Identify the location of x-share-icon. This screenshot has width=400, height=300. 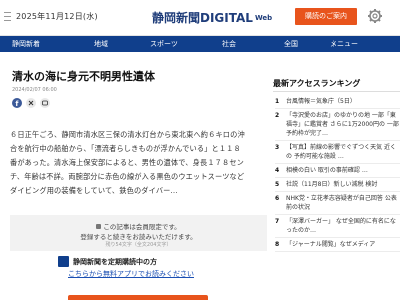
(31, 103).